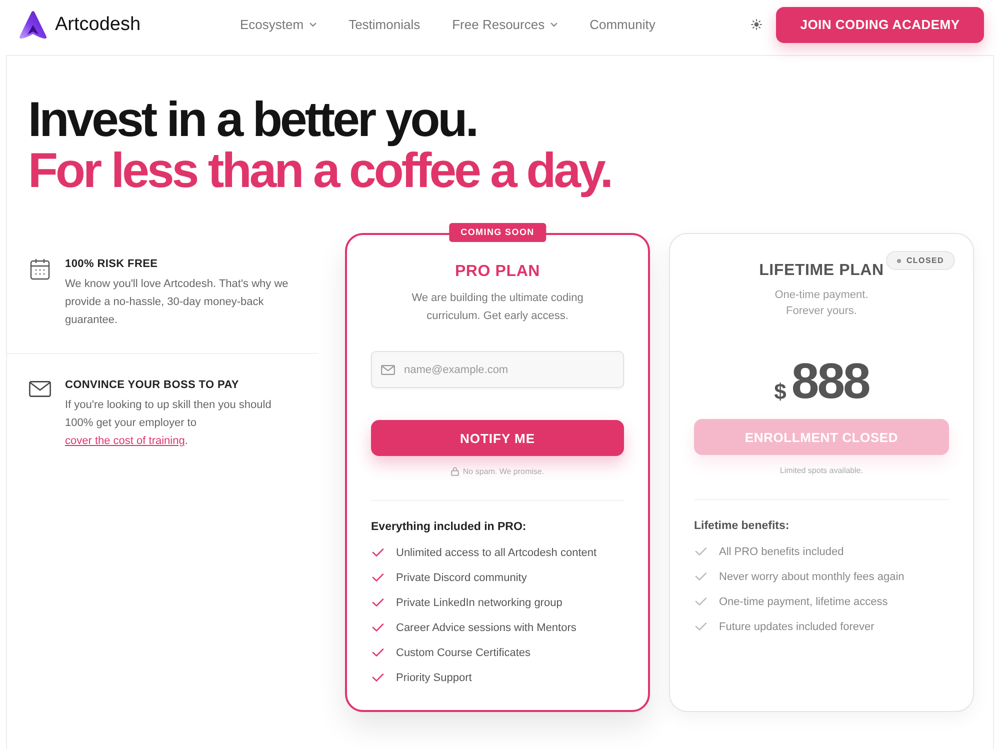  Describe the element at coordinates (822, 470) in the screenshot. I see `note-text: Limited spots available.` at that location.